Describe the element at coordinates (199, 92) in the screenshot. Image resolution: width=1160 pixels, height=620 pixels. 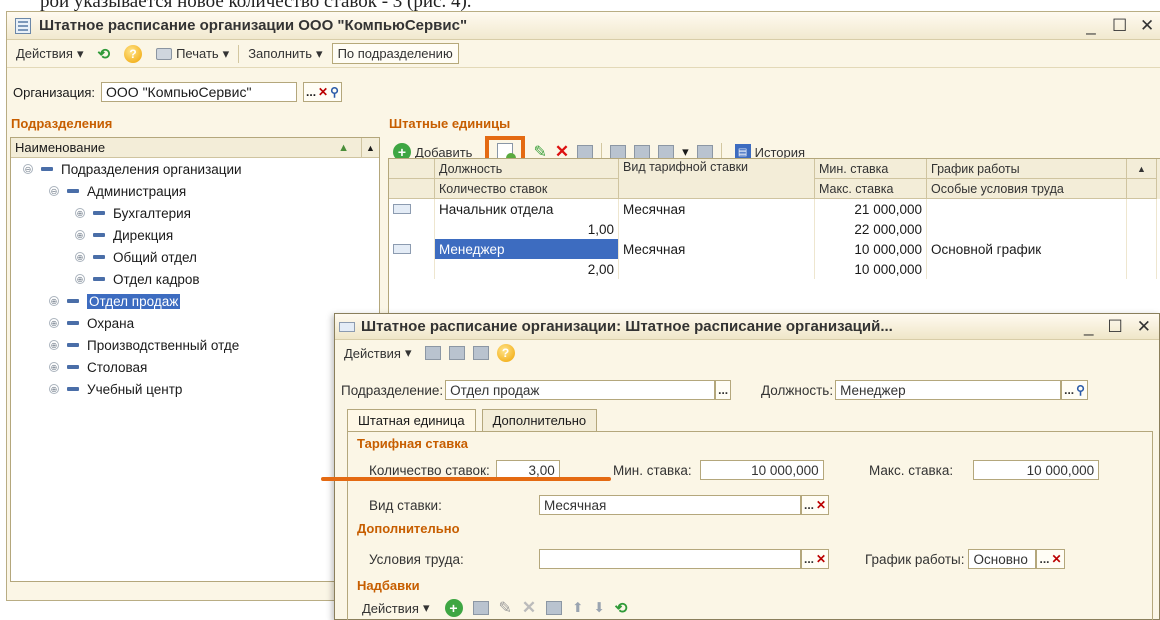
I see `organization-field: ООО "КомпьюСервис"` at that location.